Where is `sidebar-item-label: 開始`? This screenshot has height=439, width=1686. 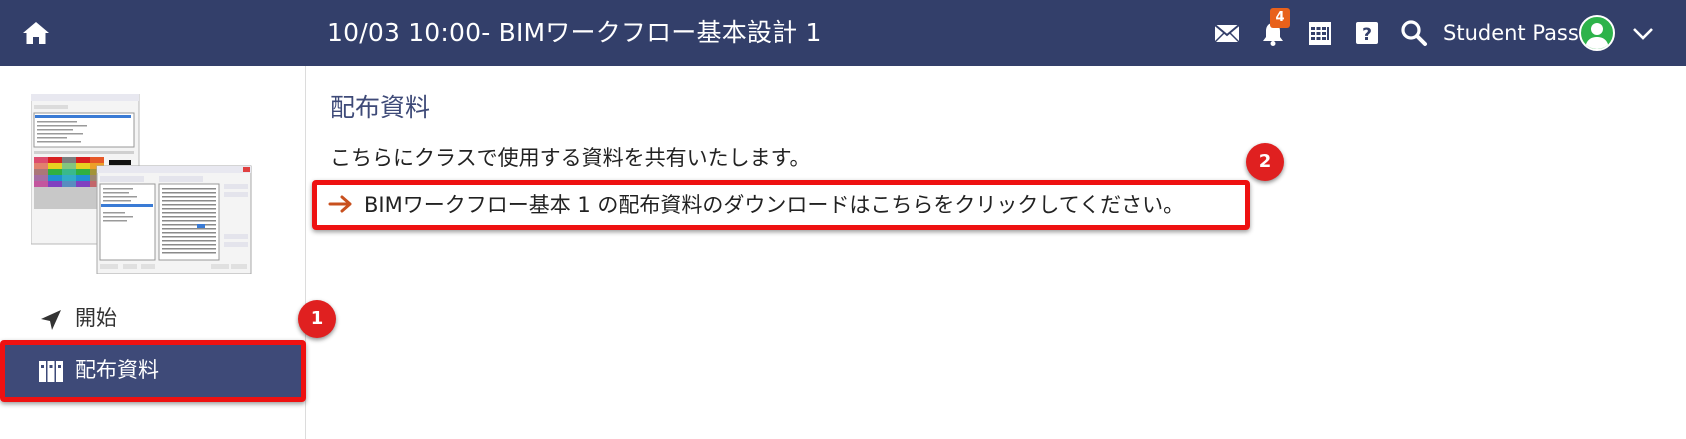 sidebar-item-label: 開始 is located at coordinates (96, 318).